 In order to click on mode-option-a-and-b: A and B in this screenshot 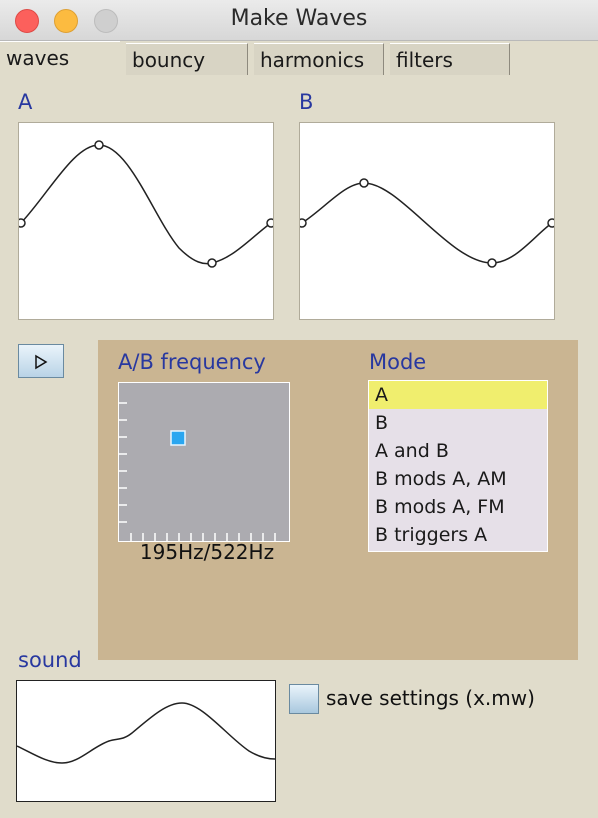, I will do `click(458, 451)`.